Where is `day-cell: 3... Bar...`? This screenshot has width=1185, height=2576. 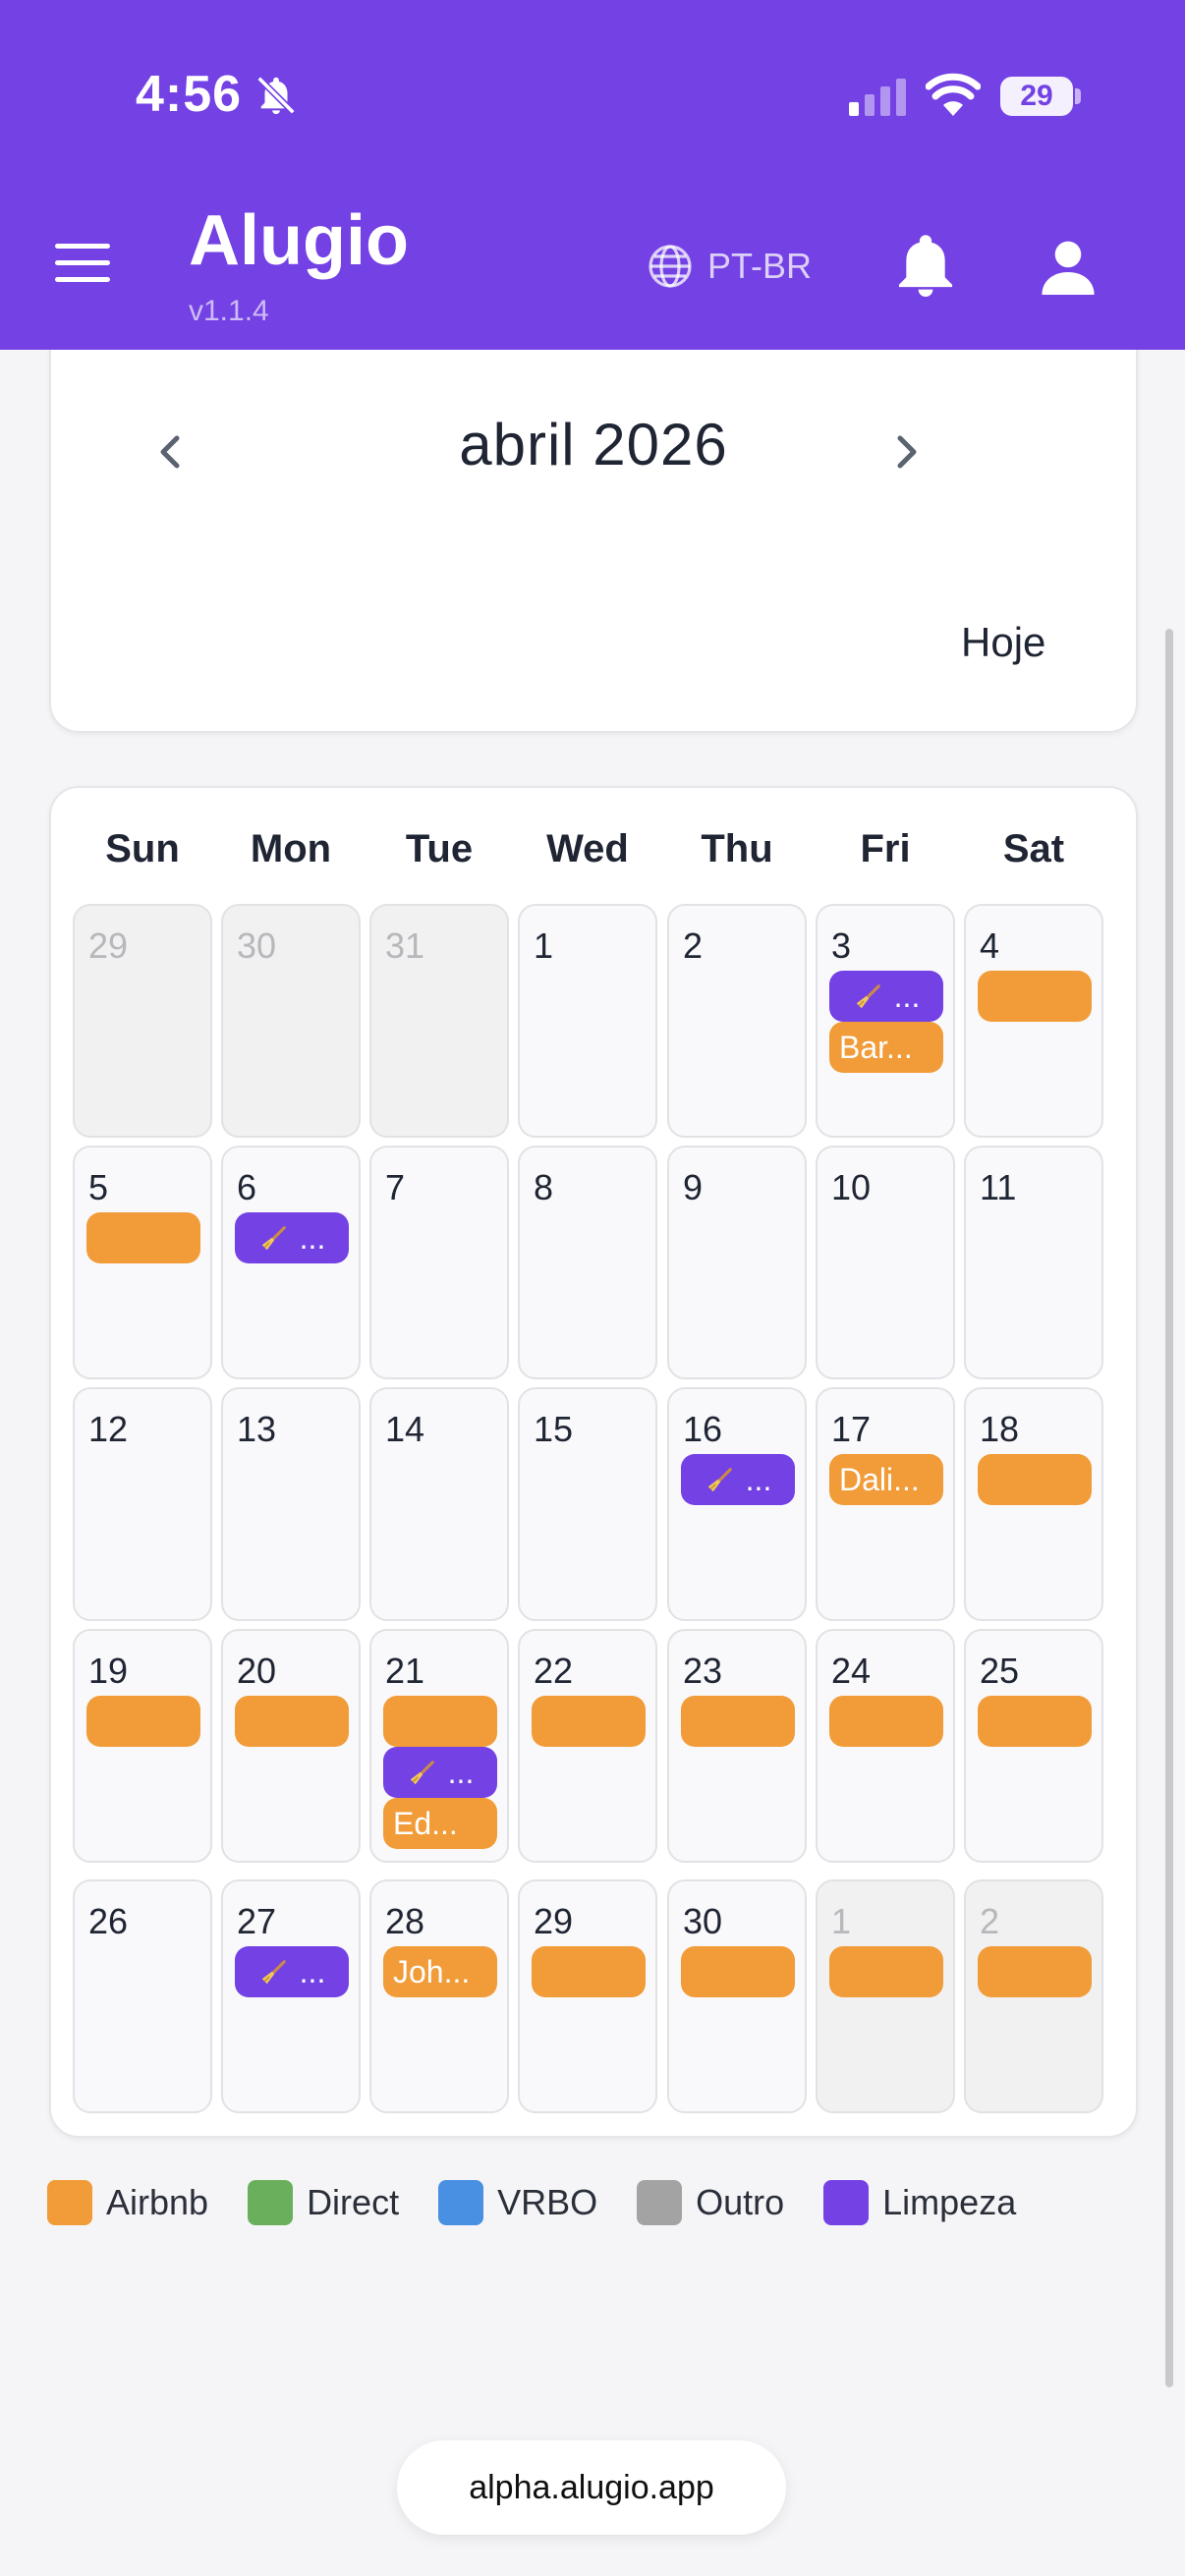 day-cell: 3... Bar... is located at coordinates (886, 1021).